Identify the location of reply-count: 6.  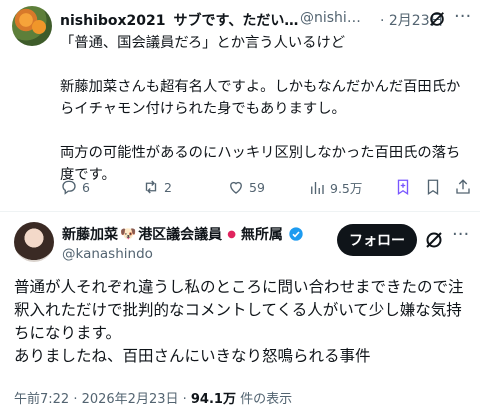
(86, 187).